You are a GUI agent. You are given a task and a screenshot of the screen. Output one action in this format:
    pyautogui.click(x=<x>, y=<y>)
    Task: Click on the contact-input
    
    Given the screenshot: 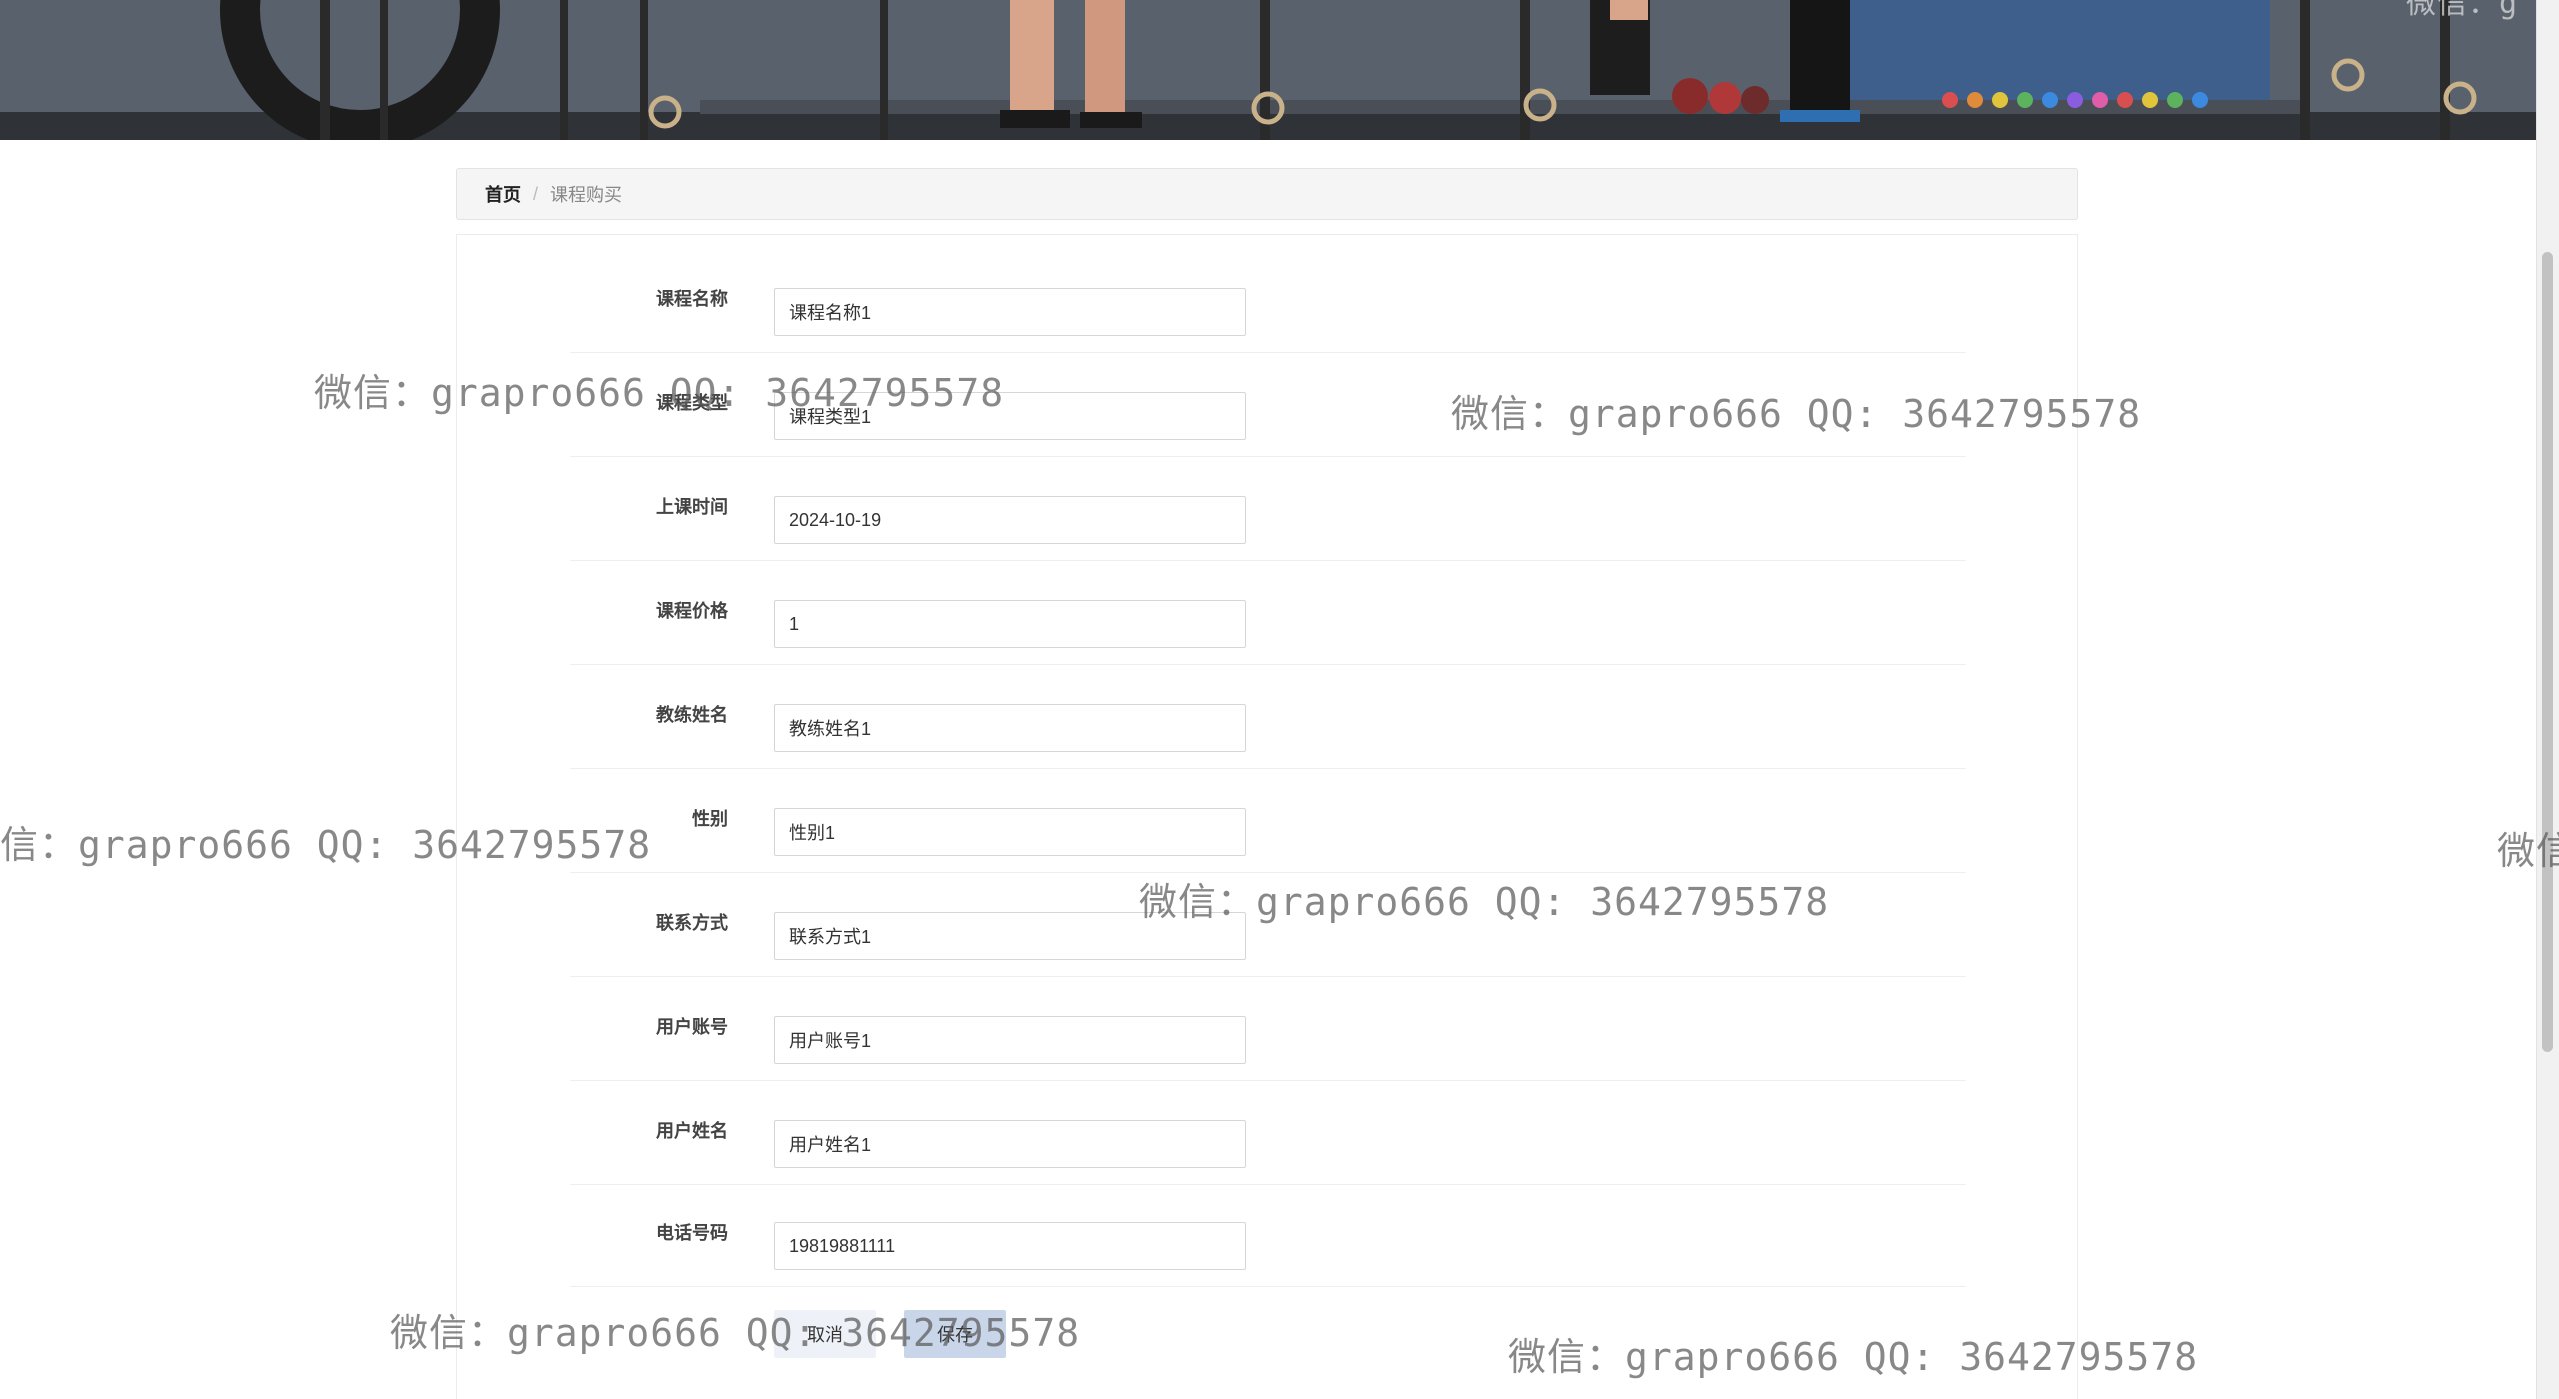 What is the action you would take?
    pyautogui.click(x=1010, y=936)
    